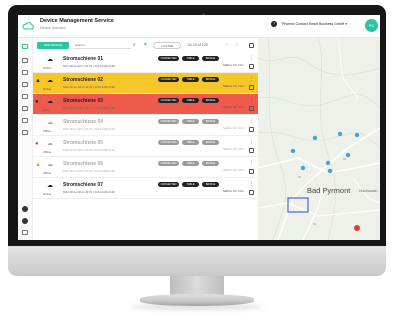 The height and width of the screenshot is (321, 394). What do you see at coordinates (25, 209) in the screenshot?
I see `sidebar-info-icon` at bounding box center [25, 209].